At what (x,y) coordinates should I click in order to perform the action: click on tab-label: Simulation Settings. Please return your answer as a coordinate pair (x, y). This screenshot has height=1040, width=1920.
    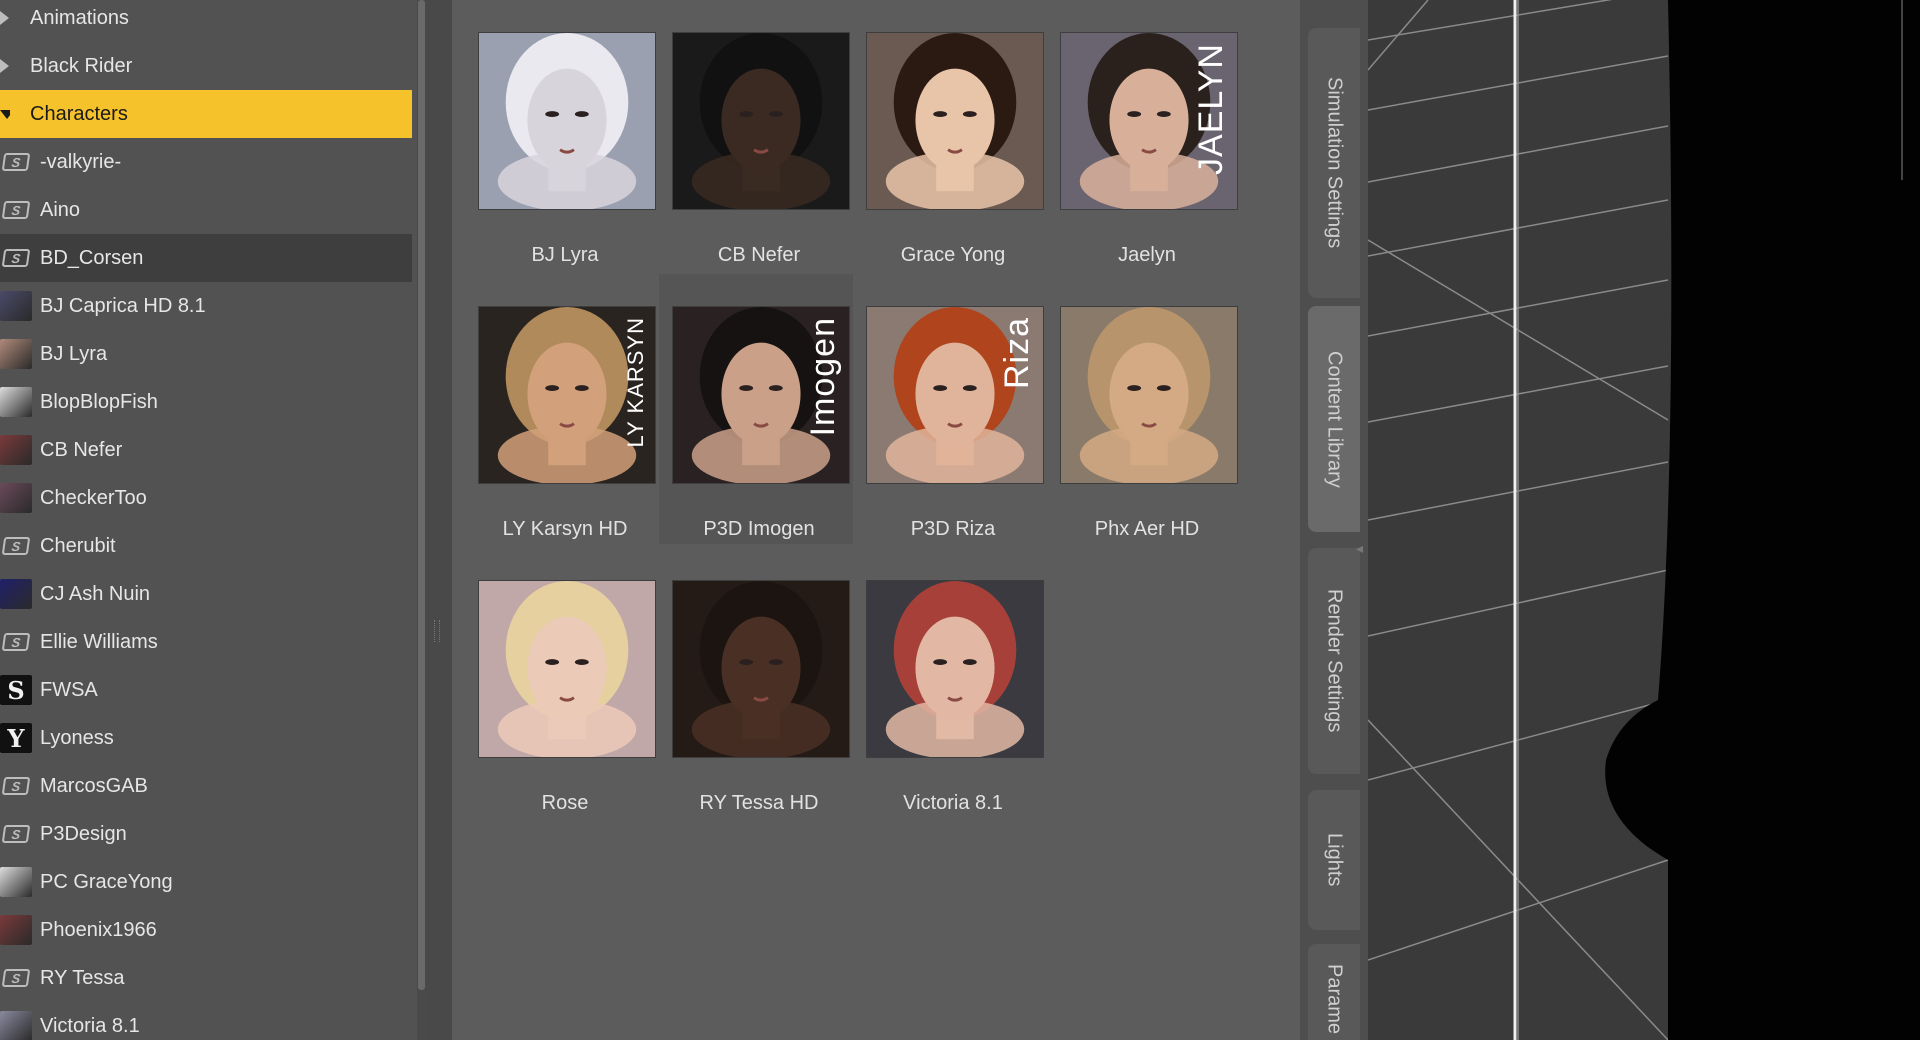
    Looking at the image, I should click on (1334, 163).